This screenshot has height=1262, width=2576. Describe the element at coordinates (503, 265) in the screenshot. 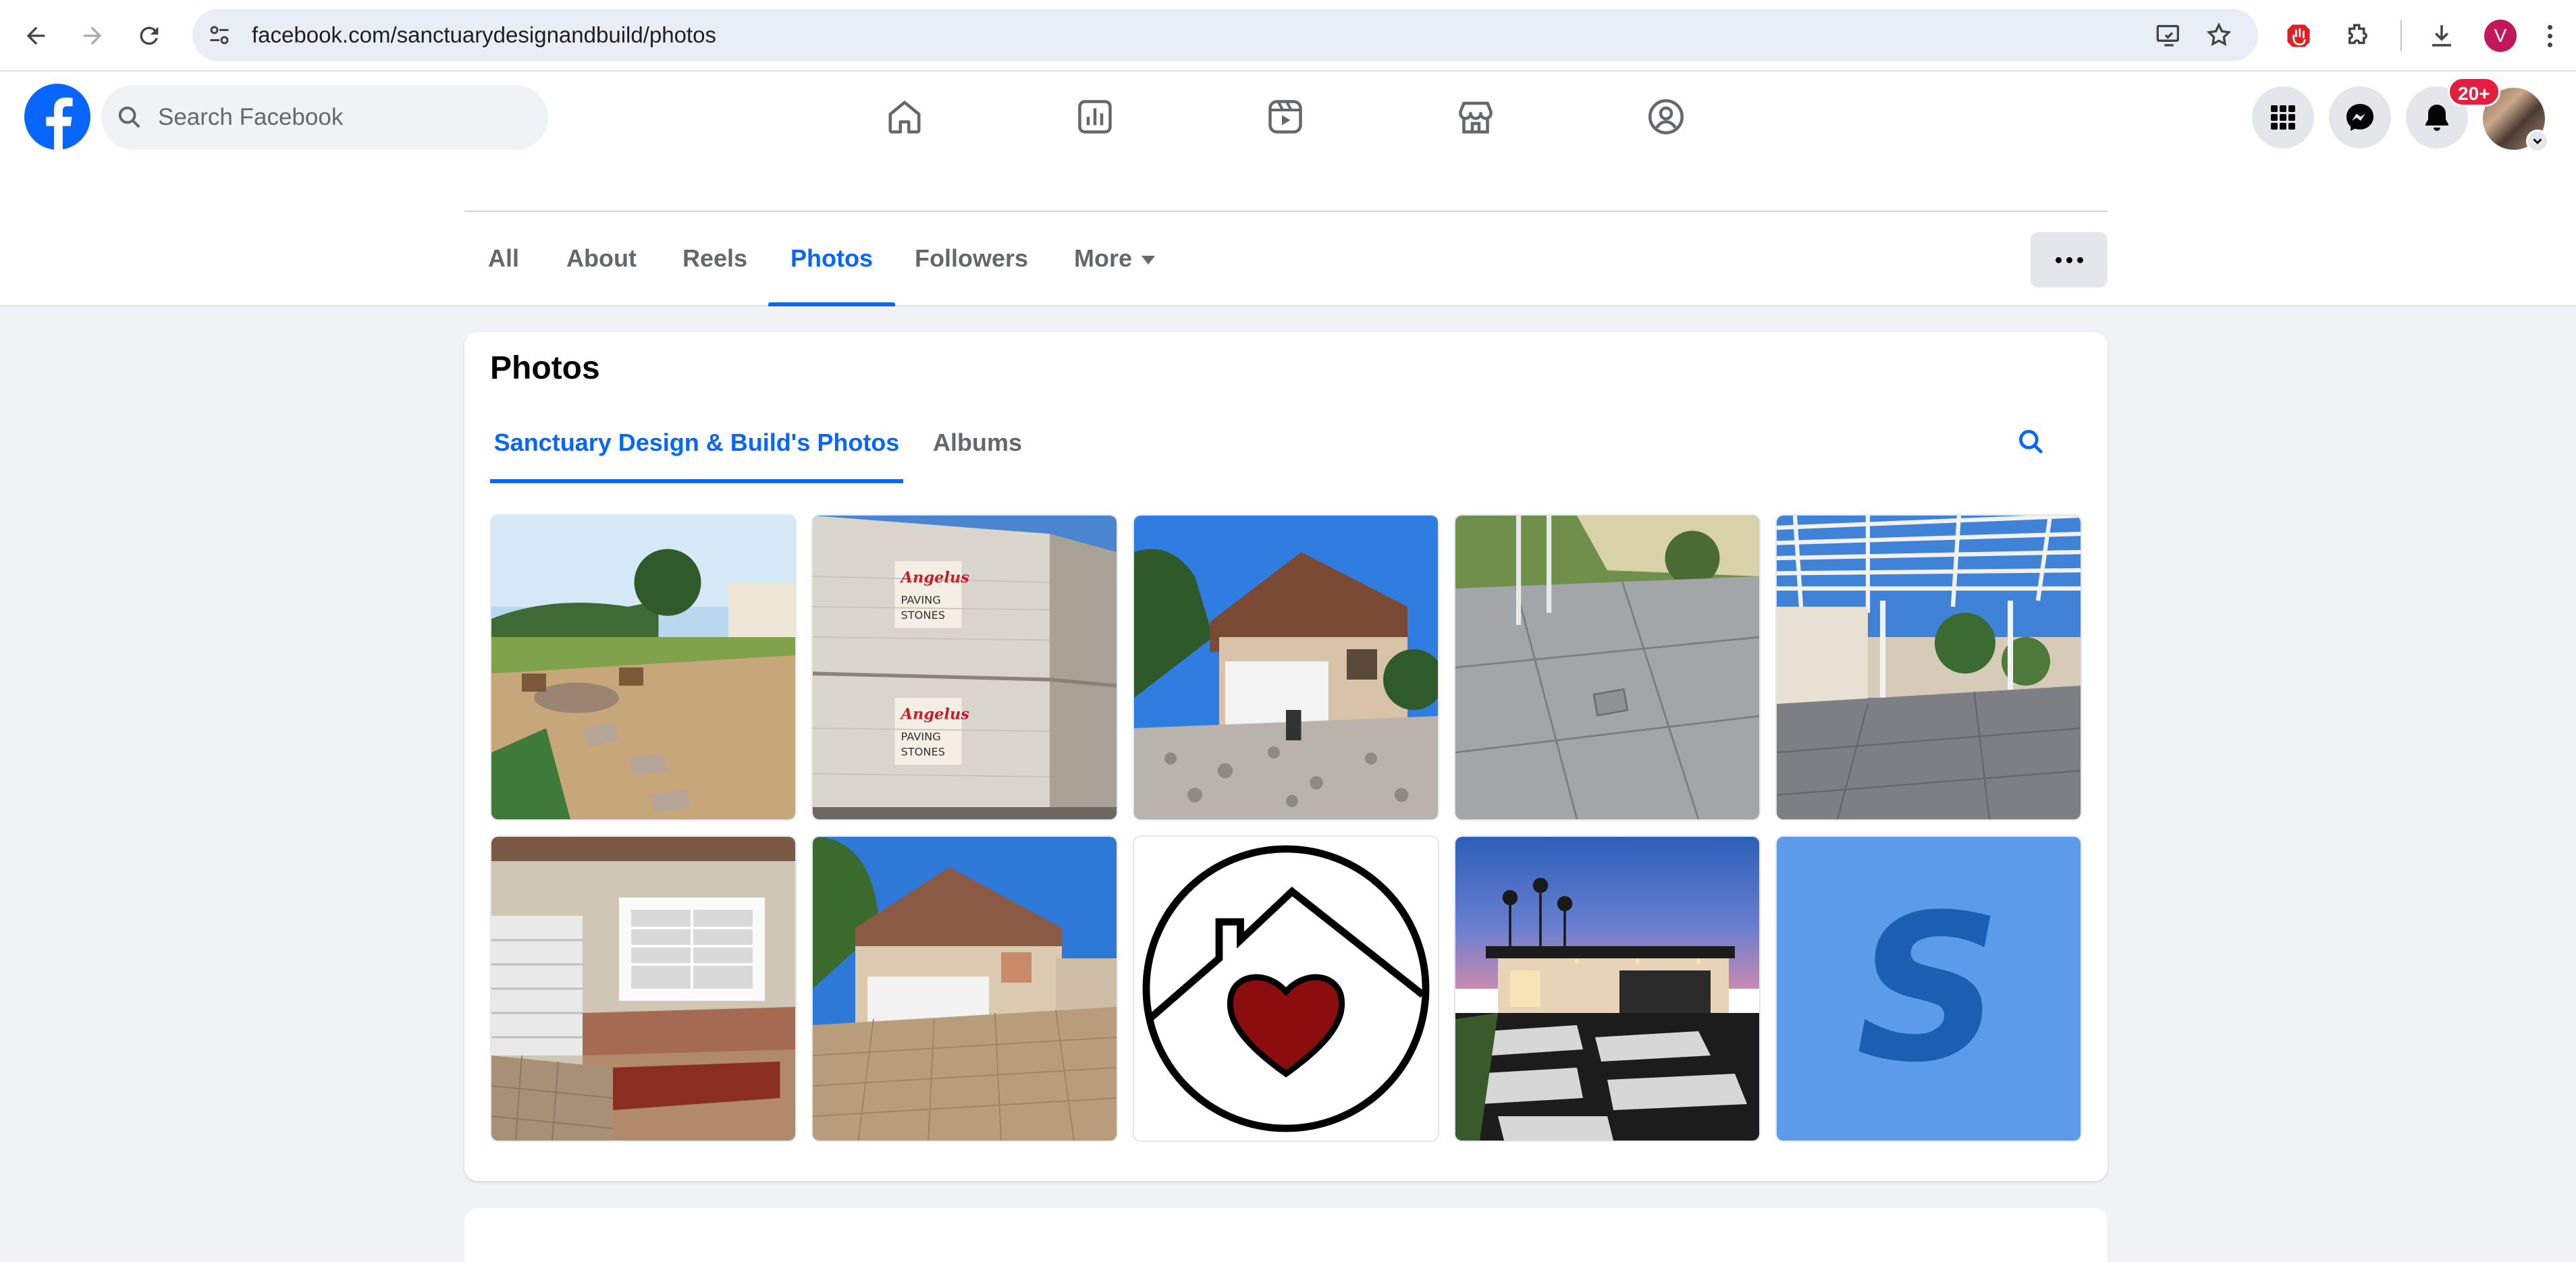

I see `tab-all: All` at that location.